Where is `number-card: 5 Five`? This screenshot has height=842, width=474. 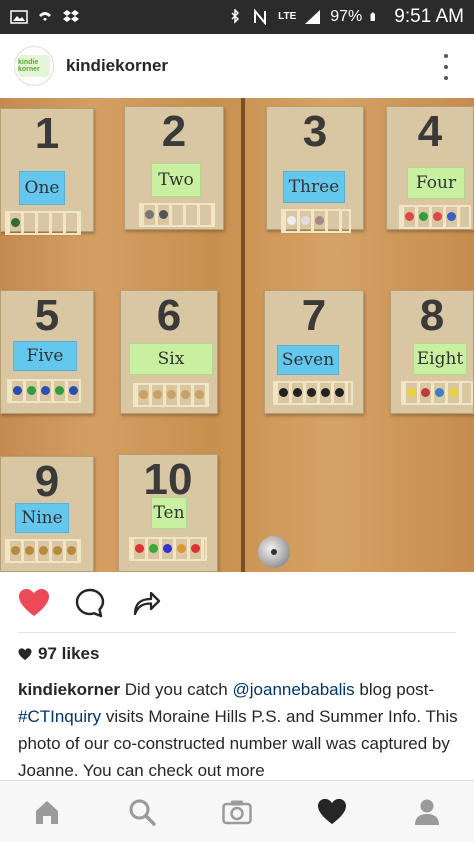 number-card: 5 Five is located at coordinates (47, 352).